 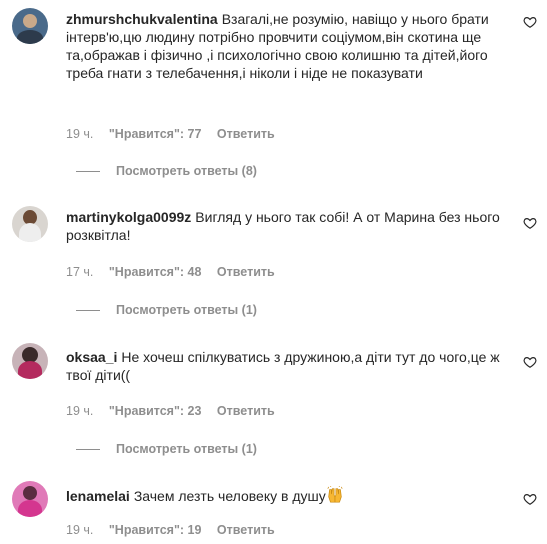 What do you see at coordinates (128, 217) in the screenshot?
I see `username: martinykolga0099z` at bounding box center [128, 217].